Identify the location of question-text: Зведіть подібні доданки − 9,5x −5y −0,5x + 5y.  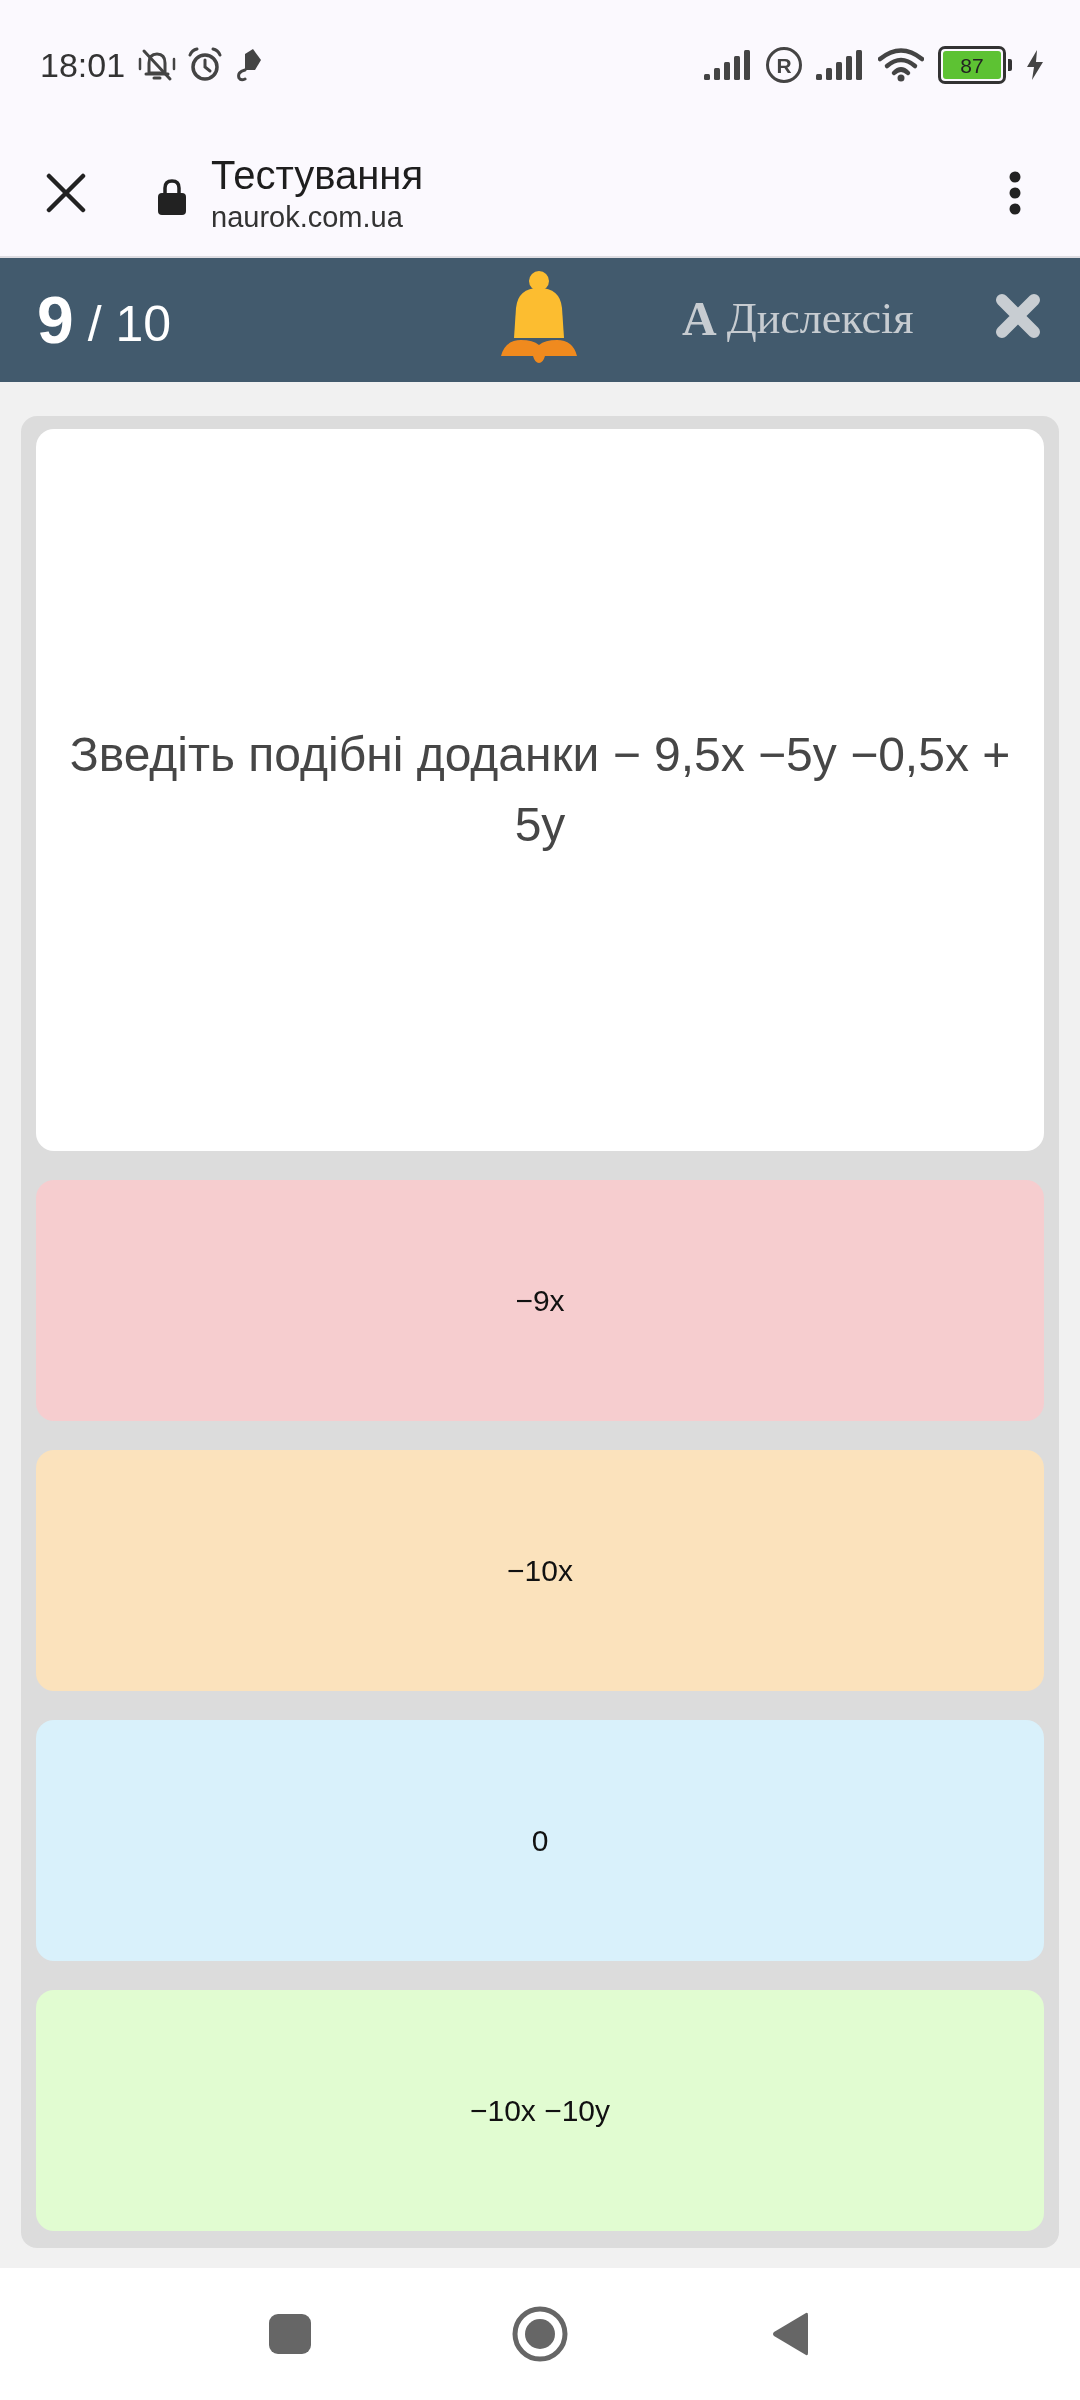
(540, 790).